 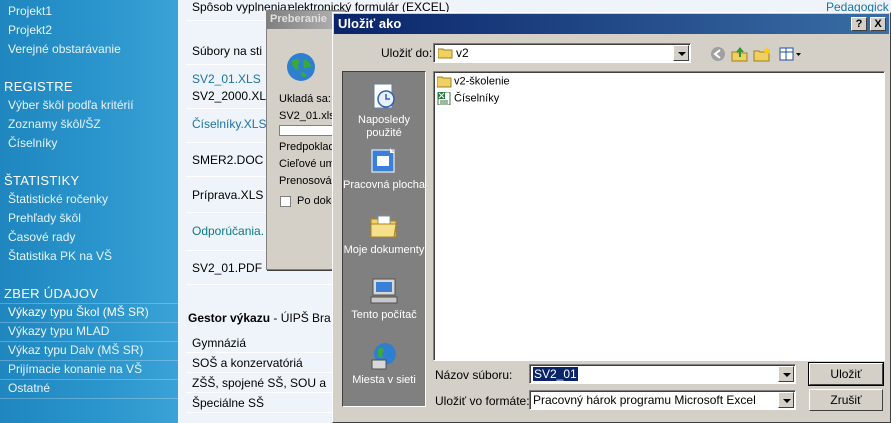 I want to click on places-desktop: Pracovná plocha, so click(x=384, y=168).